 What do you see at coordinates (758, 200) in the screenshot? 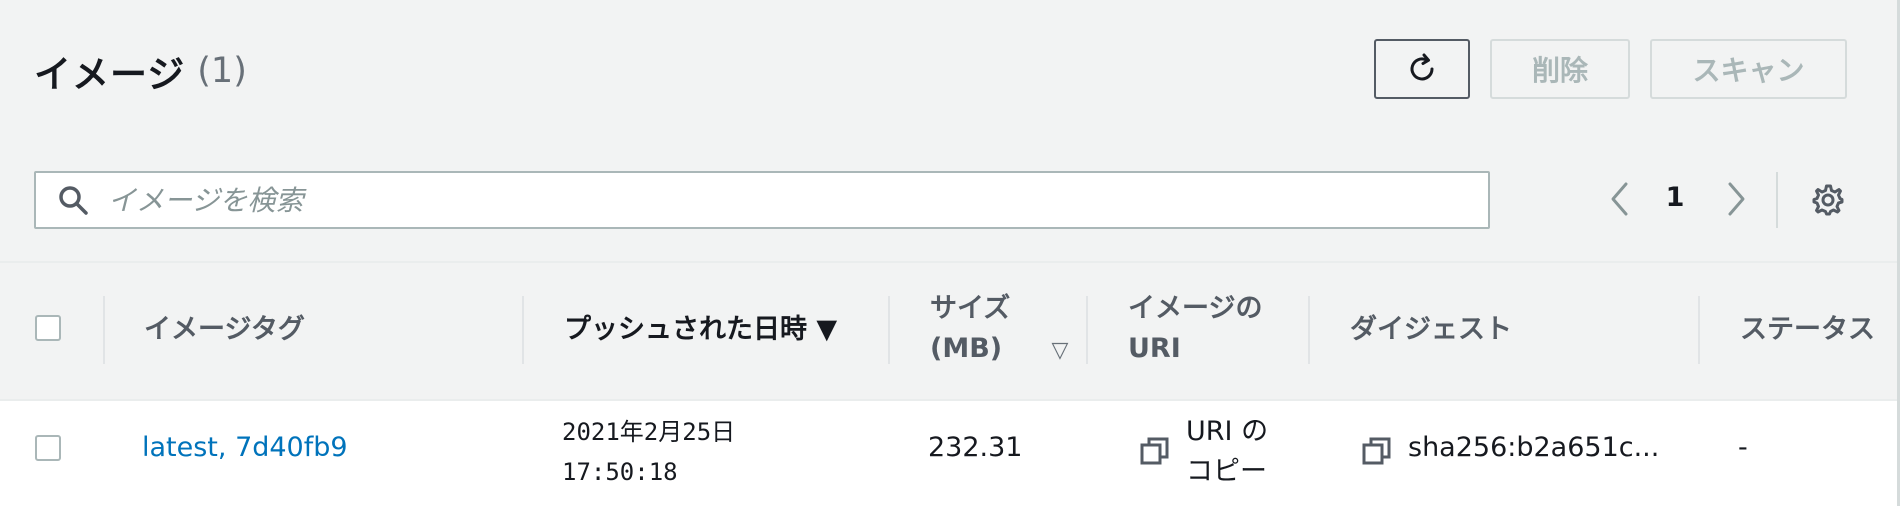
I see `search-input` at bounding box center [758, 200].